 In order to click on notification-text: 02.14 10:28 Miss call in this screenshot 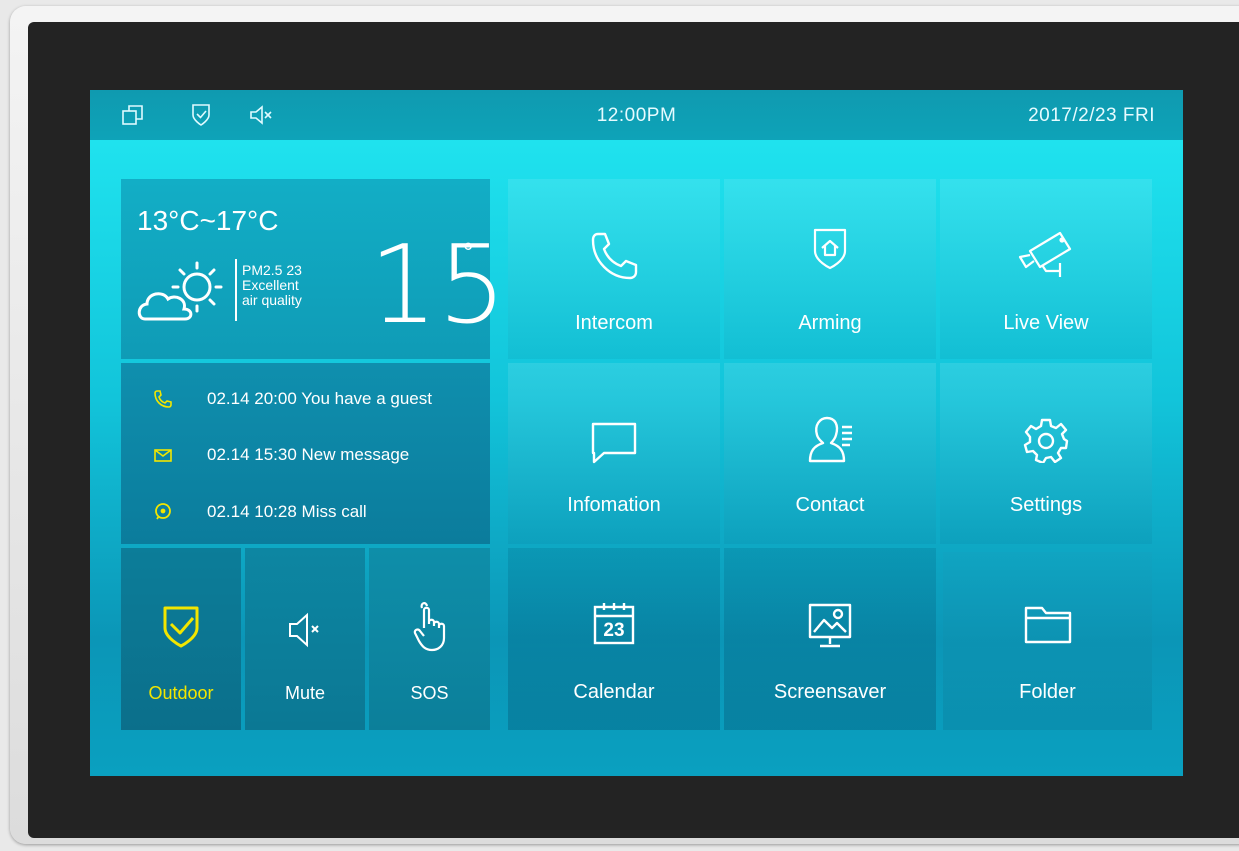, I will do `click(287, 511)`.